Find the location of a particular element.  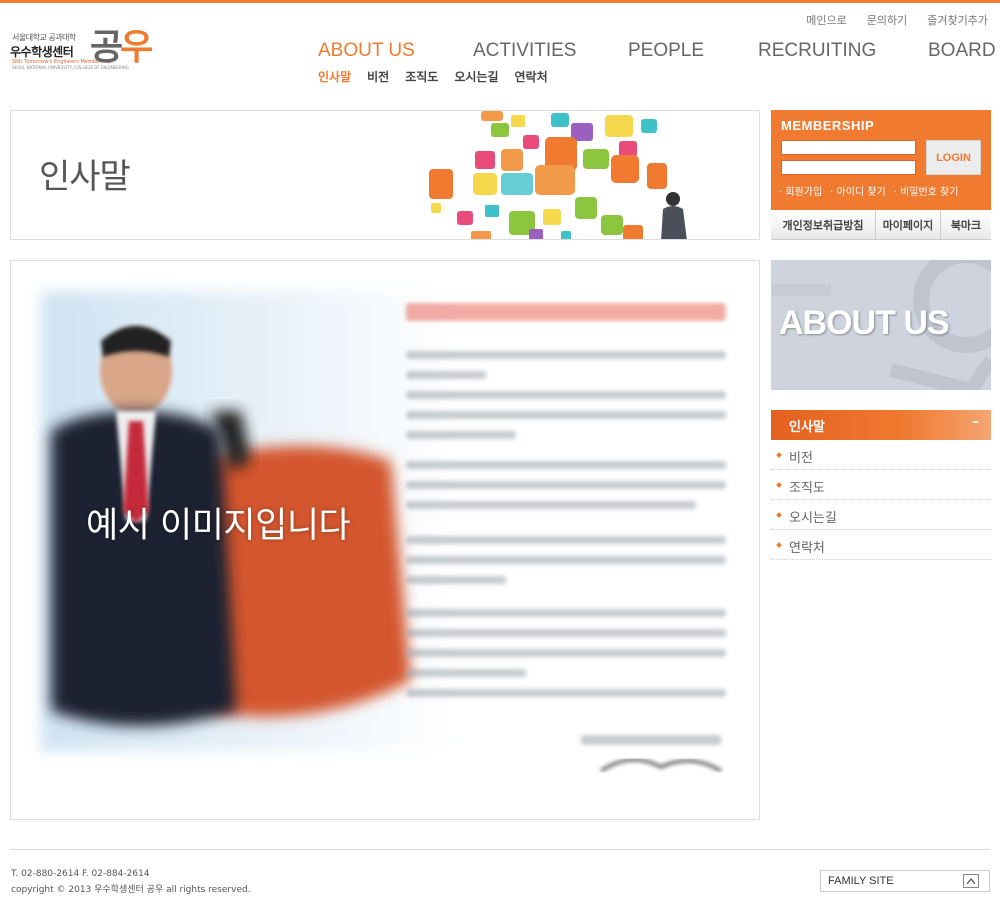

side-menu-item-label: 오시는길 is located at coordinates (813, 518).